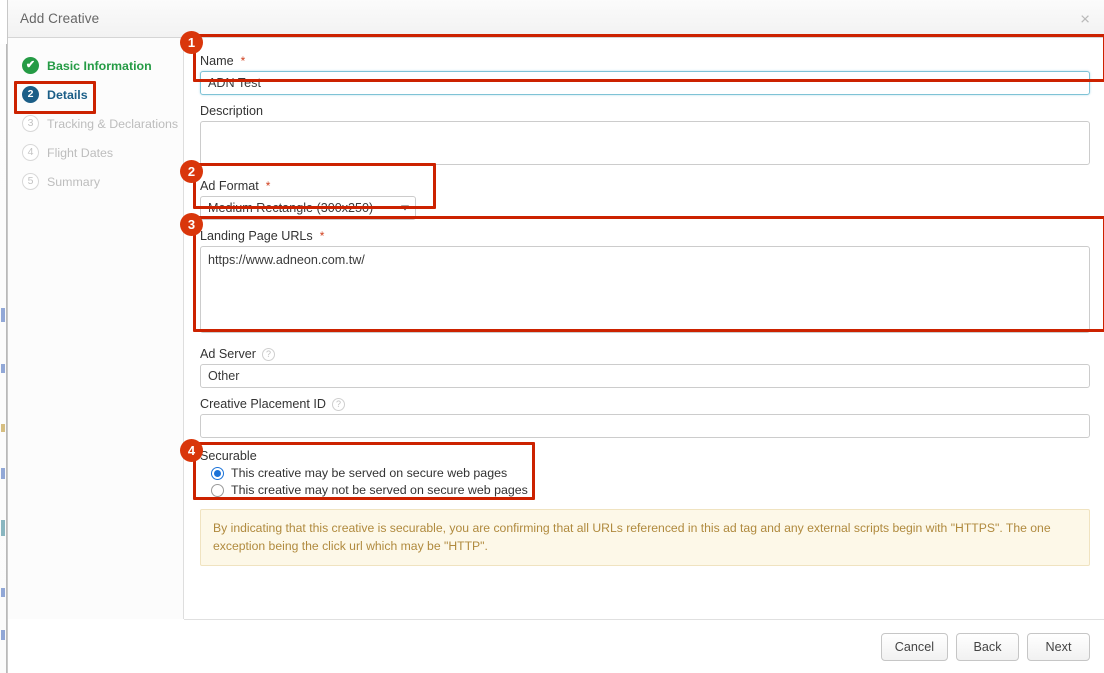 This screenshot has width=1104, height=673. What do you see at coordinates (30, 152) in the screenshot?
I see `step-number-badge: 4` at bounding box center [30, 152].